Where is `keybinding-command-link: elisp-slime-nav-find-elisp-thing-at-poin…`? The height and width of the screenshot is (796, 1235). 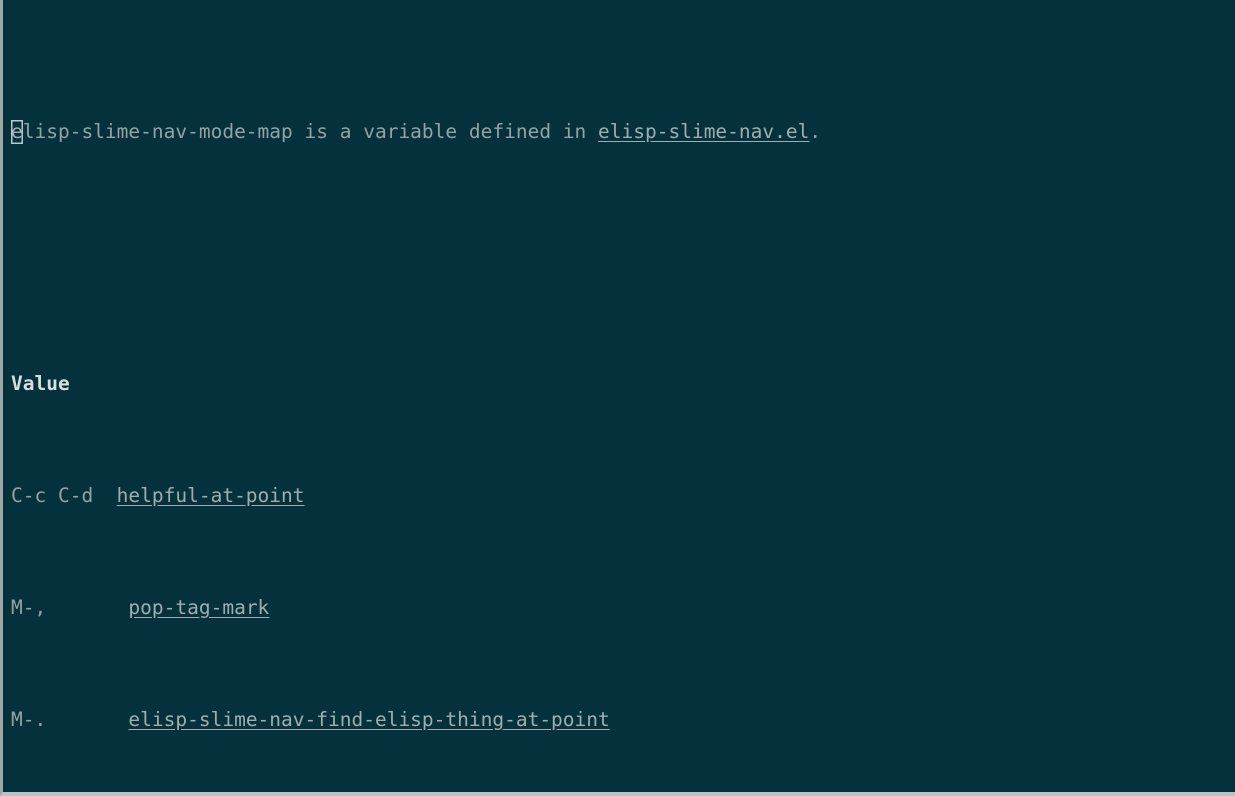
keybinding-command-link: elisp-slime-nav-find-elisp-thing-at-poin… is located at coordinates (368, 719).